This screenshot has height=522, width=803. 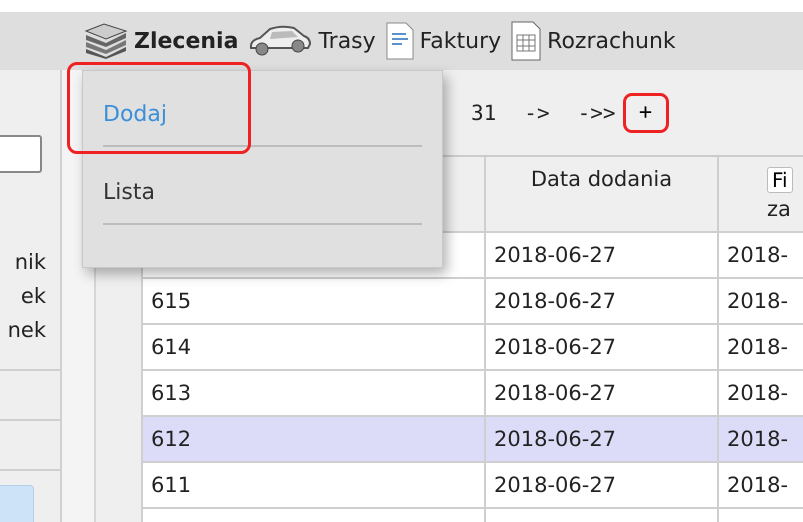 What do you see at coordinates (472, 486) in the screenshot?
I see `table-row: 611 2018-06-27 2018-` at bounding box center [472, 486].